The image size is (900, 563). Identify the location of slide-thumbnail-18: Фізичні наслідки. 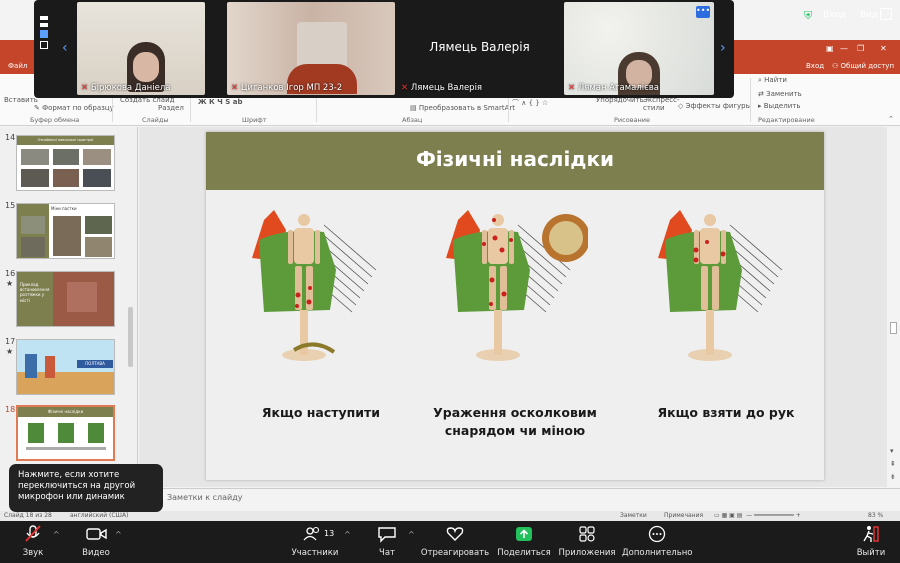
(65, 433).